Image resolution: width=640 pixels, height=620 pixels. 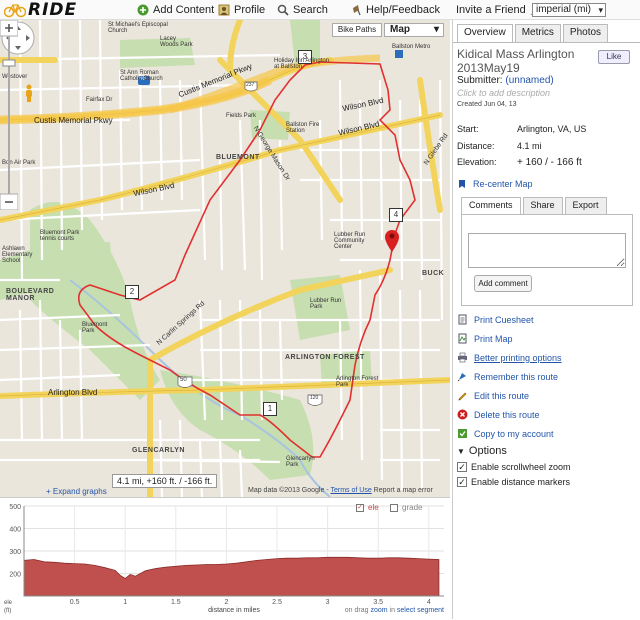 What do you see at coordinates (529, 80) in the screenshot?
I see `submitter-name-link: (unnamed)` at bounding box center [529, 80].